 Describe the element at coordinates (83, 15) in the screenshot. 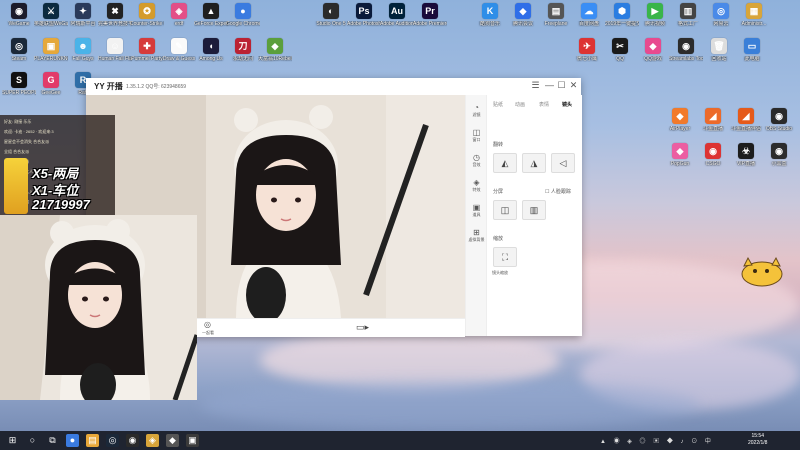

I see `desktop-icon: ✦ 阿瑞斯平台` at that location.